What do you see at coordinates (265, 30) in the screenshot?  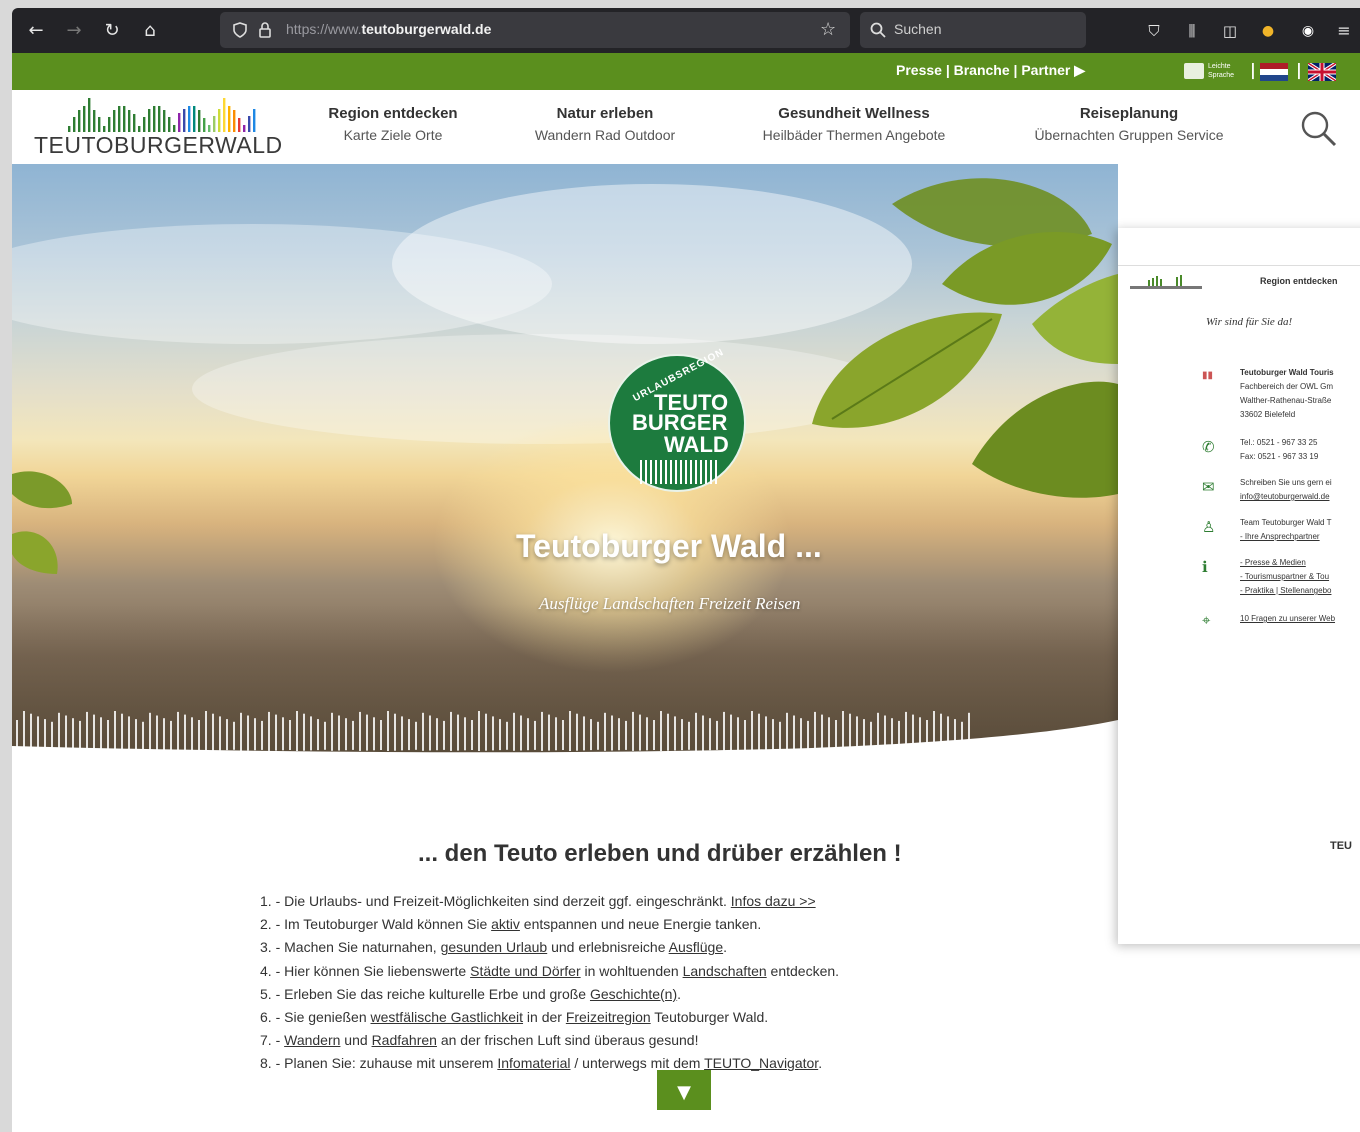 I see `lock-icon` at bounding box center [265, 30].